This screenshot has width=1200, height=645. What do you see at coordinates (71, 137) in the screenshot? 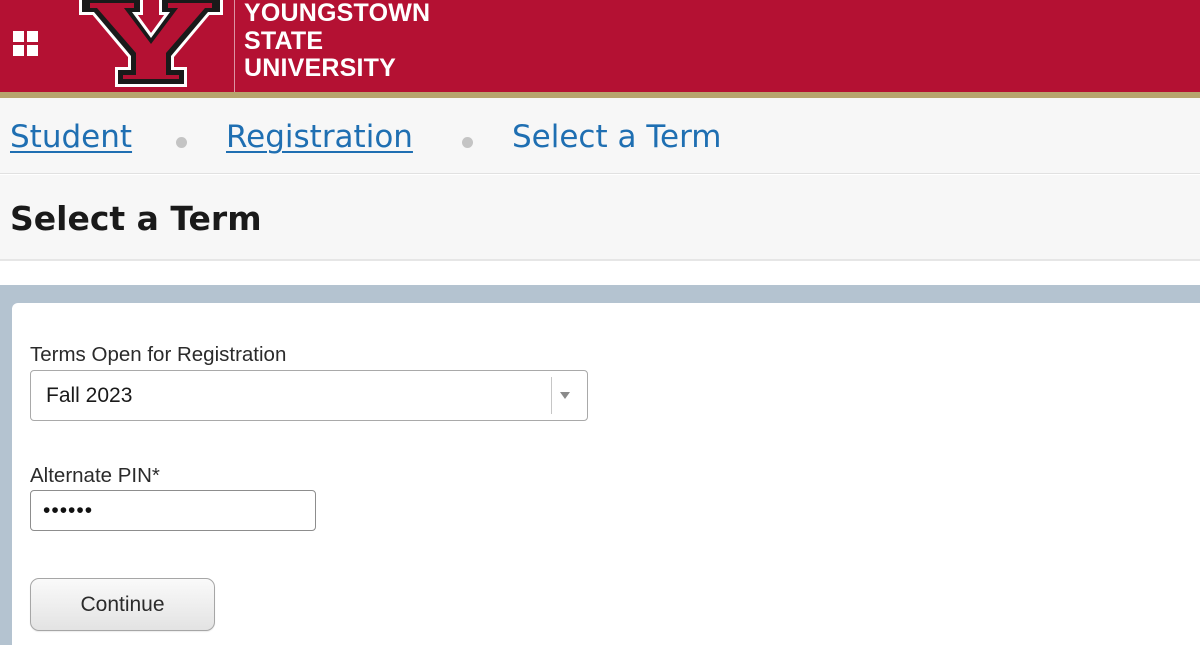
I see `breadcrumb-student-link: Student` at bounding box center [71, 137].